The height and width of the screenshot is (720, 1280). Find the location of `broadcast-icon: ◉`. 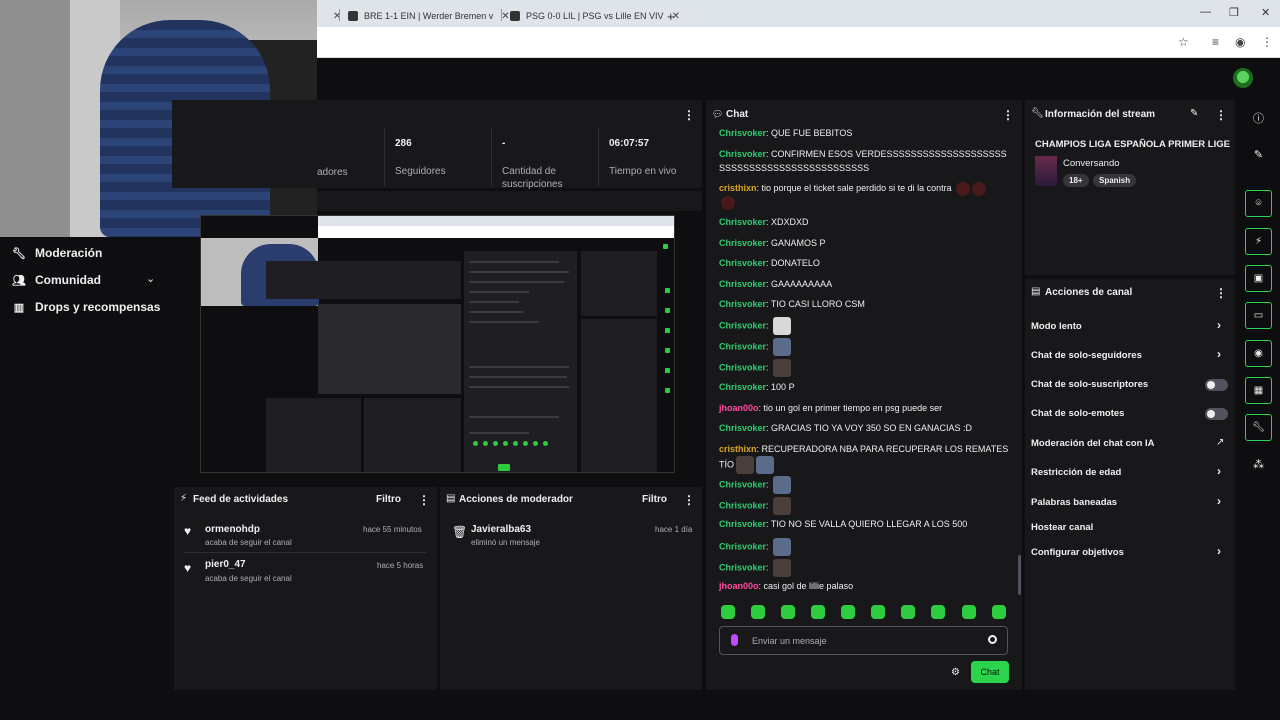

broadcast-icon: ◉ is located at coordinates (1258, 353).